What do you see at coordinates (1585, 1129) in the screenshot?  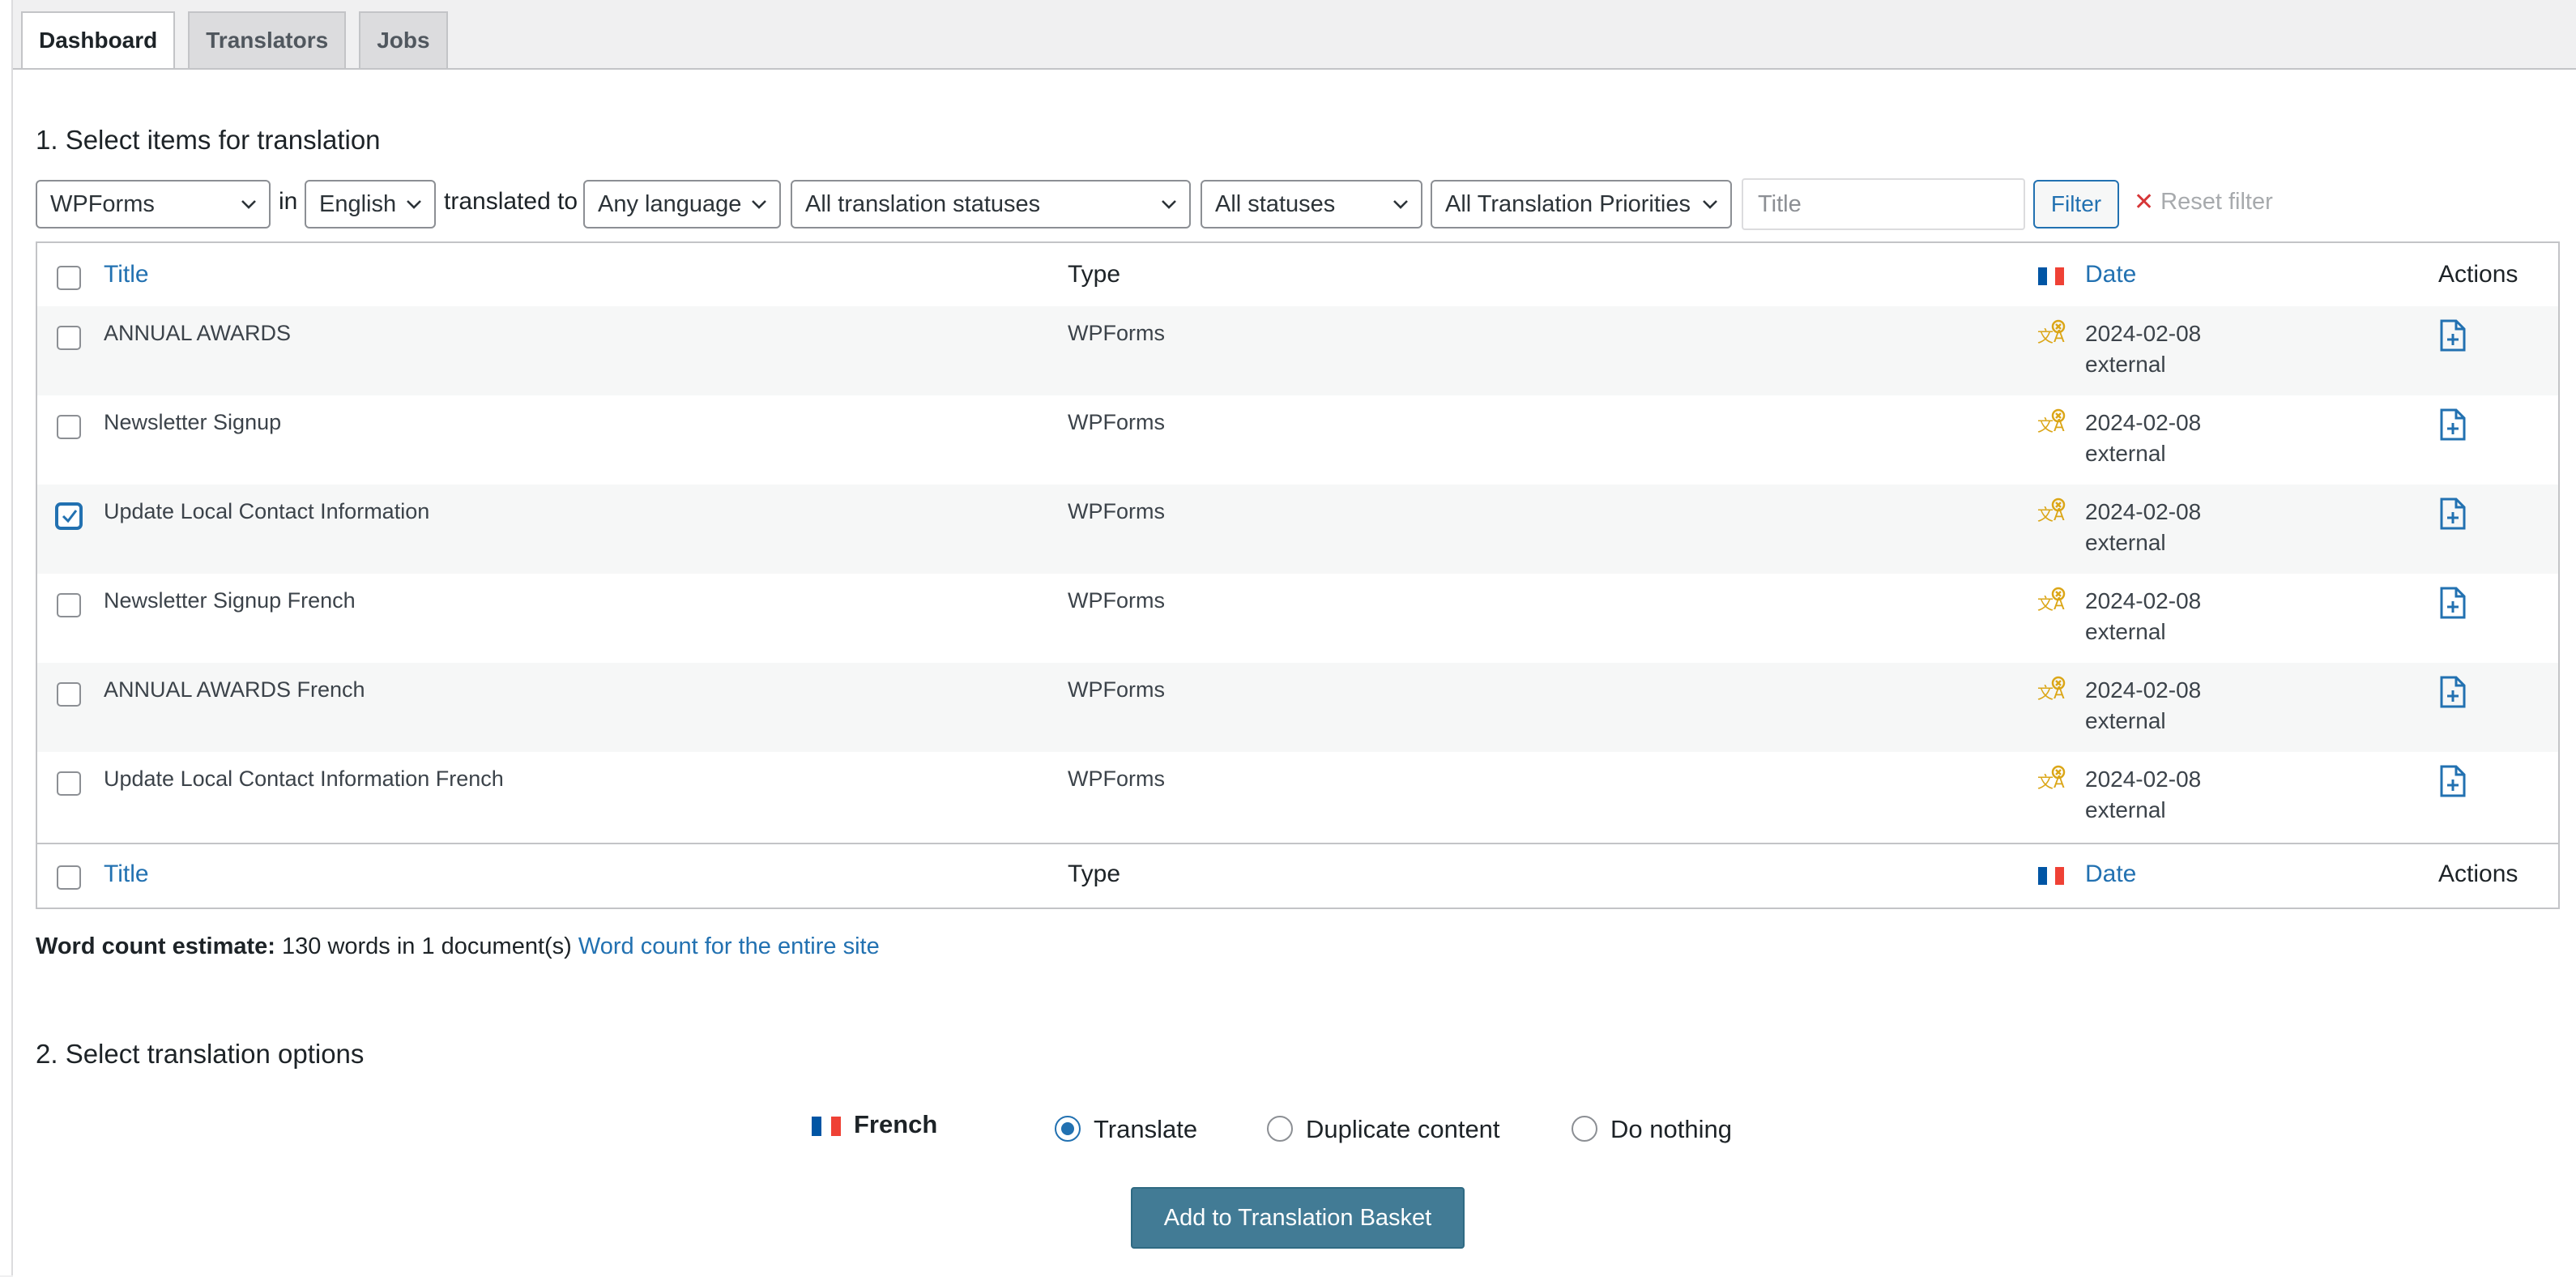 I see `do-nothing-radio` at bounding box center [1585, 1129].